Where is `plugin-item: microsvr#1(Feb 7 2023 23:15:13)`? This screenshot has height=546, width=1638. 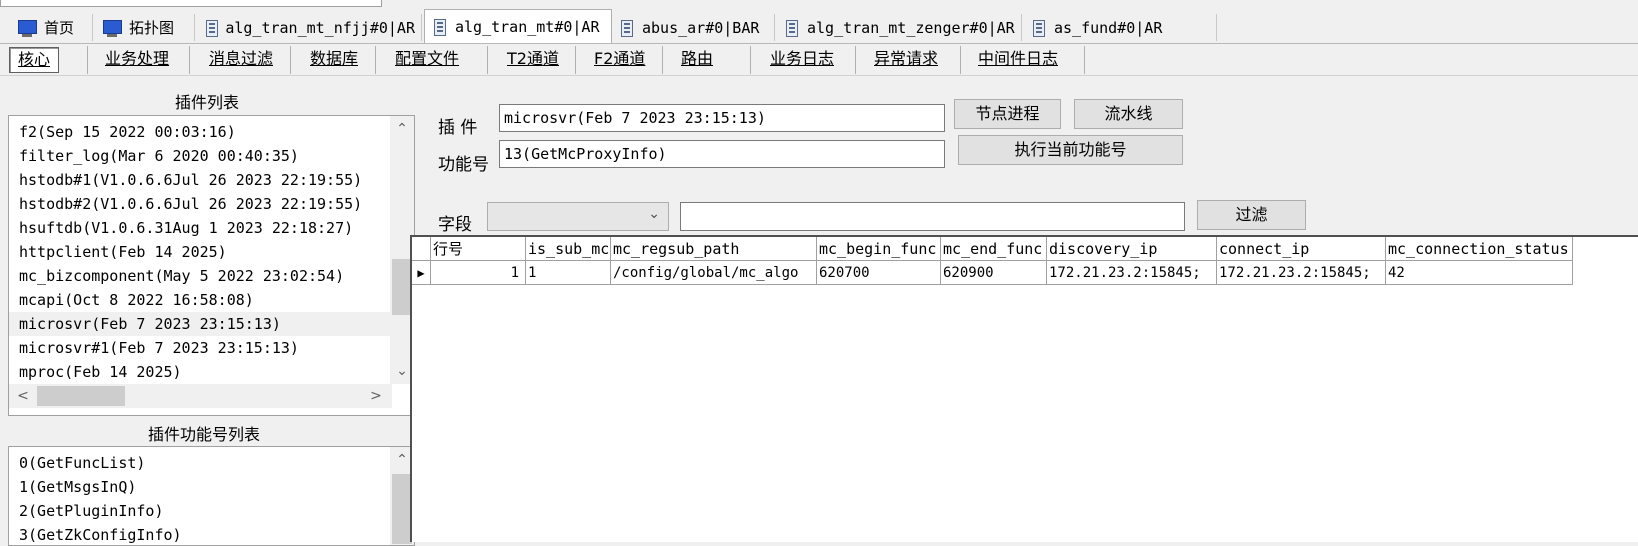
plugin-item: microsvr#1(Feb 7 2023 23:15:13) is located at coordinates (200, 348).